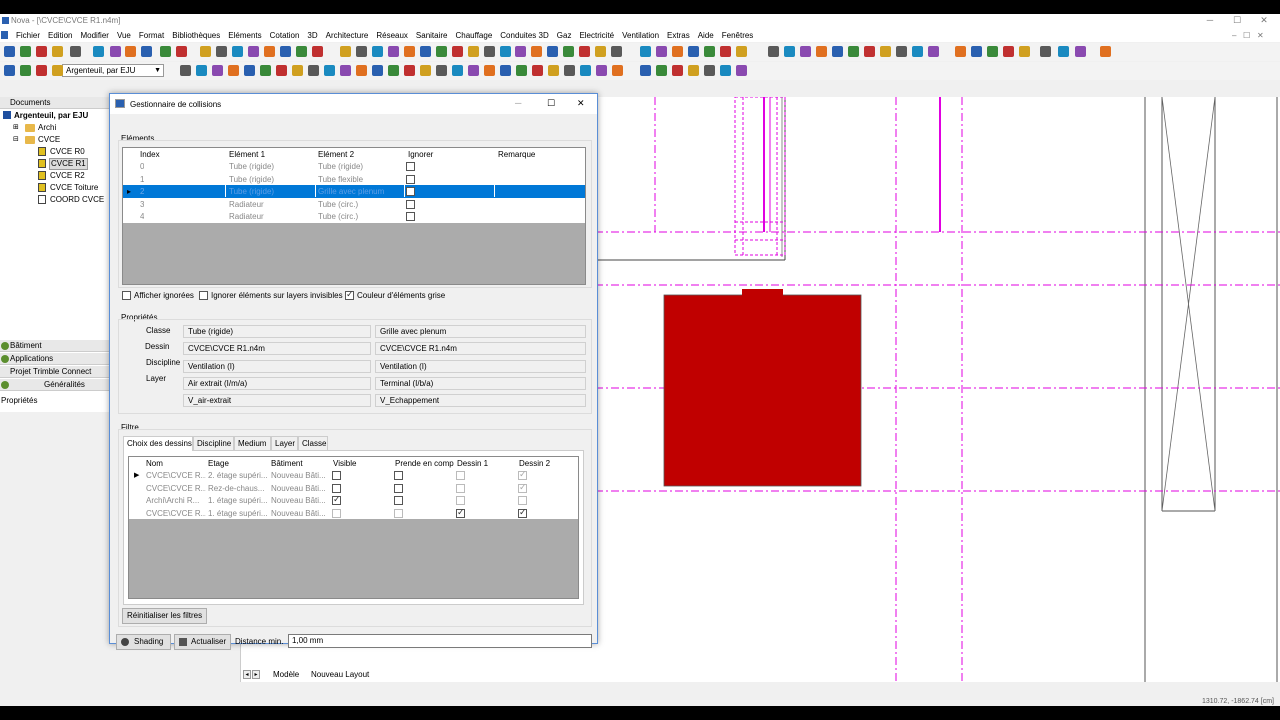 The width and height of the screenshot is (1280, 720). What do you see at coordinates (67, 175) in the screenshot?
I see `tree-file-cvce-r2: CVCE R2` at bounding box center [67, 175].